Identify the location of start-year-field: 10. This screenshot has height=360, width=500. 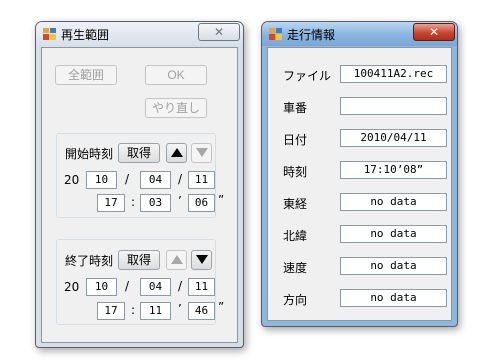
(101, 180).